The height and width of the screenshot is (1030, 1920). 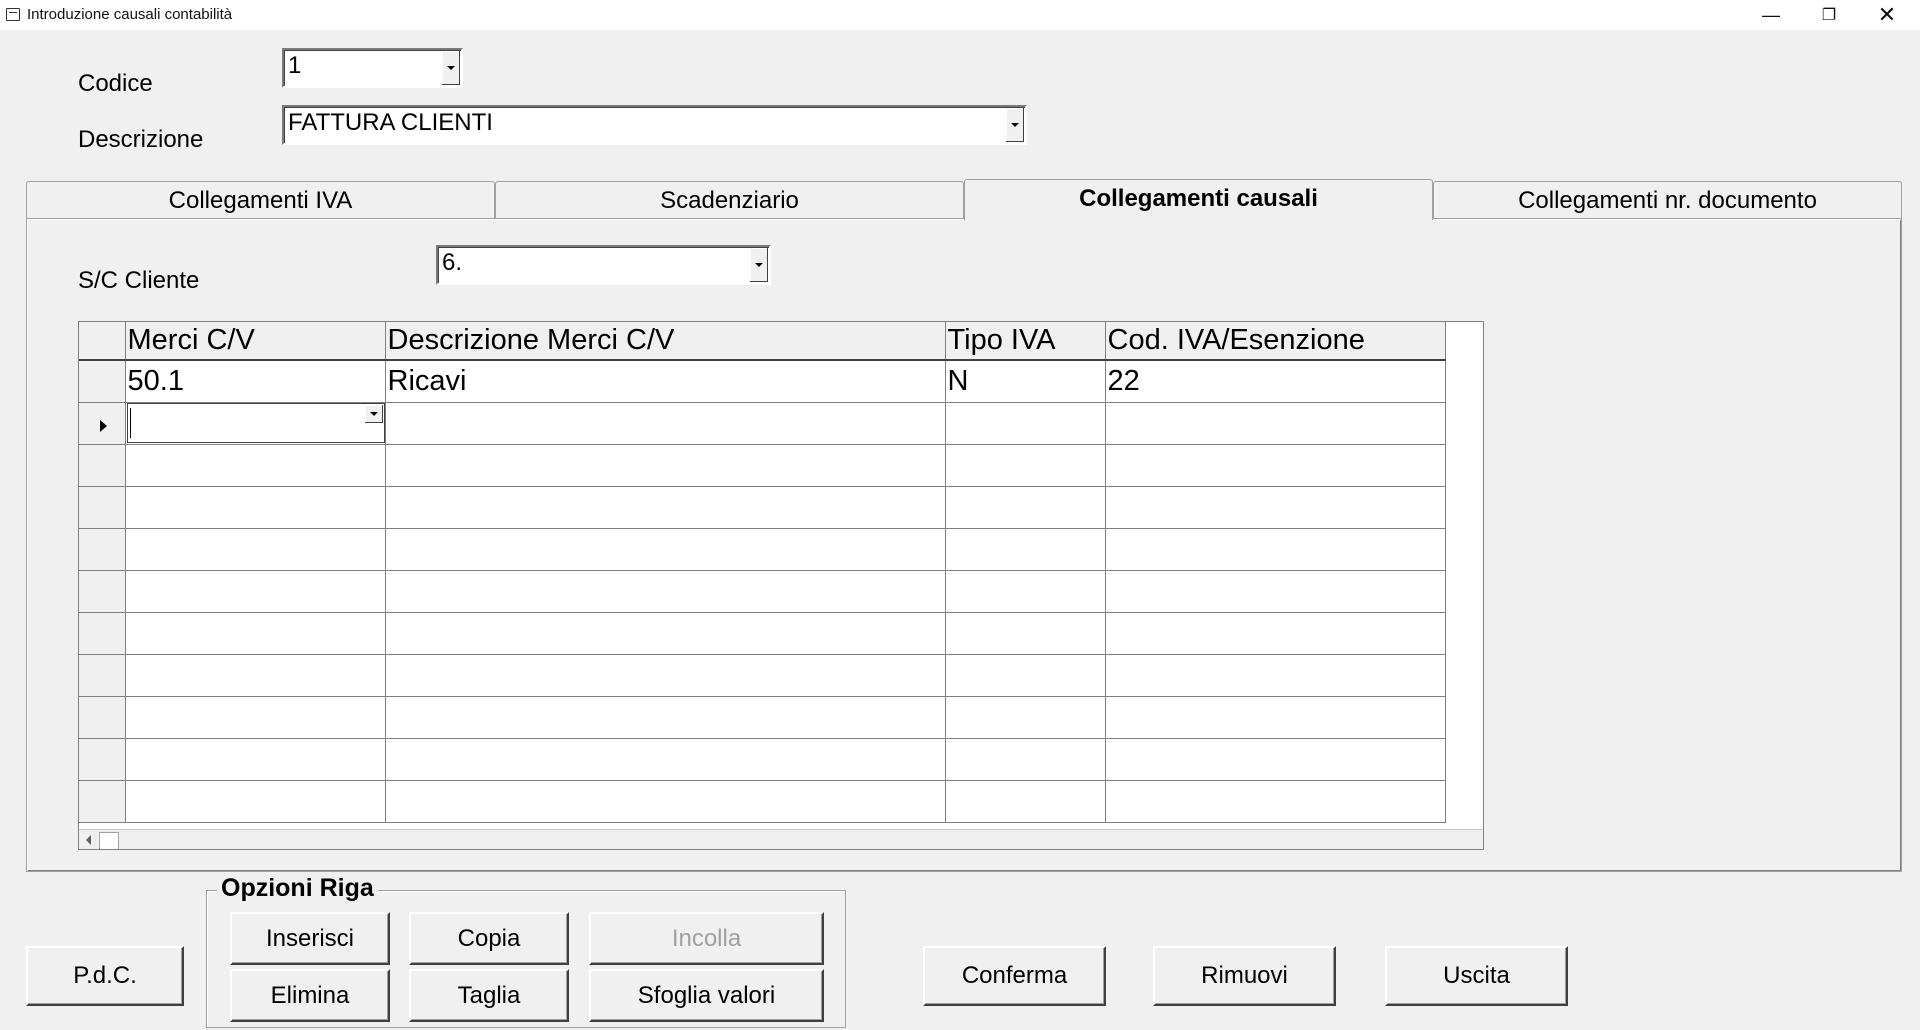 I want to click on paste-label: Incolla, so click(x=706, y=938).